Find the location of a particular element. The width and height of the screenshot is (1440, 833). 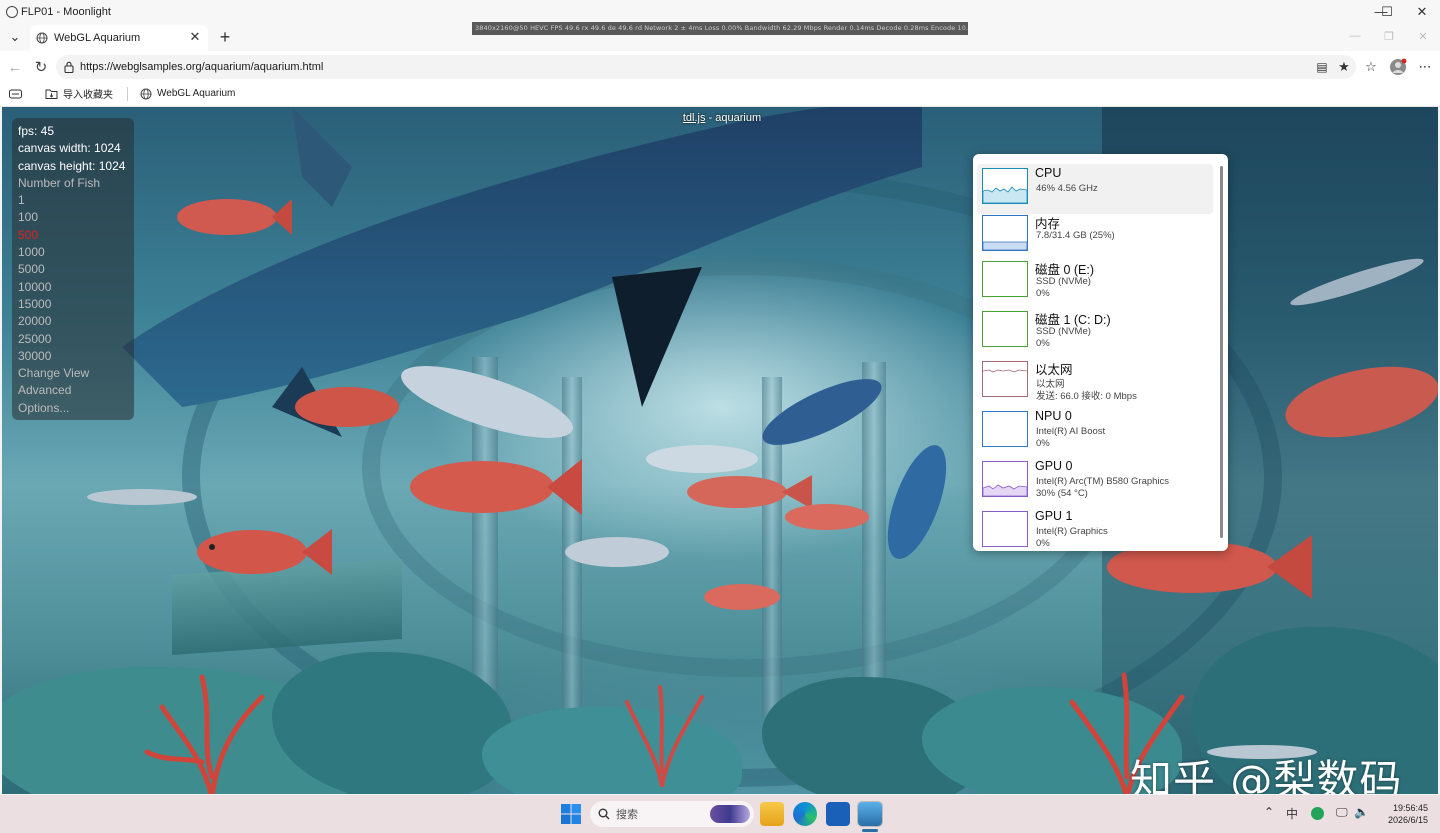

clock-time: 19:56:45 is located at coordinates (1410, 808).